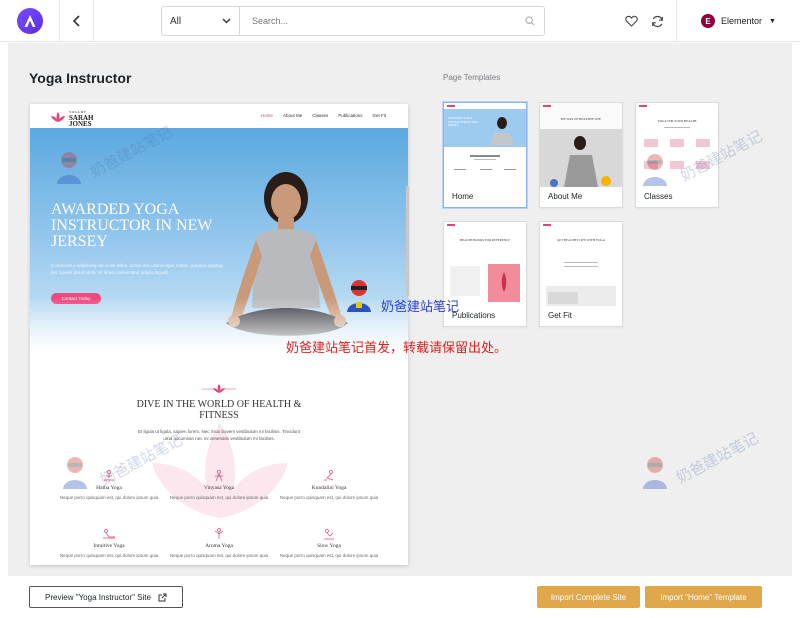 The width and height of the screenshot is (800, 618). I want to click on template-name: About Me, so click(565, 196).